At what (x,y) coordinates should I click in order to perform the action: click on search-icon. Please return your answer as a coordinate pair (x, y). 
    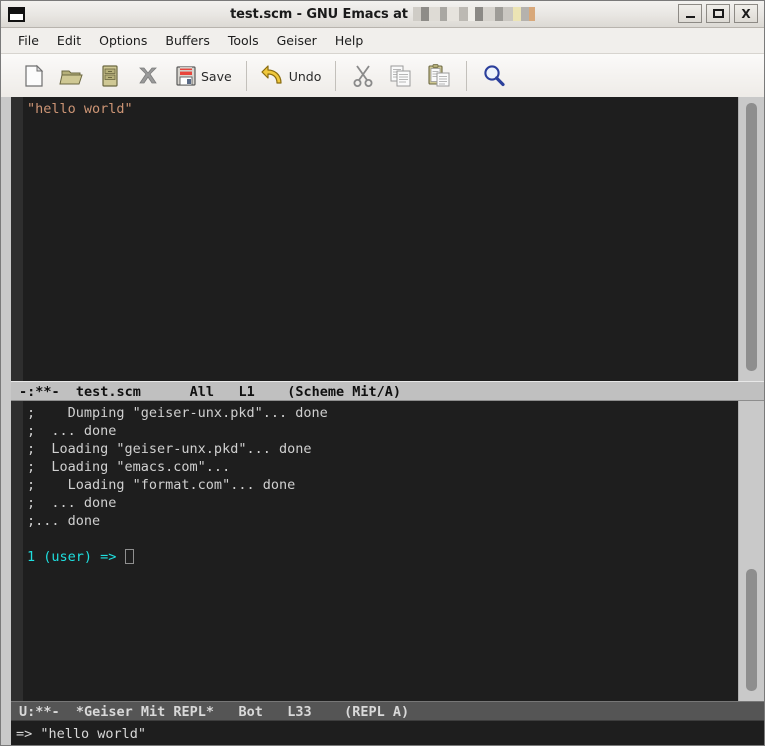
    Looking at the image, I should click on (494, 76).